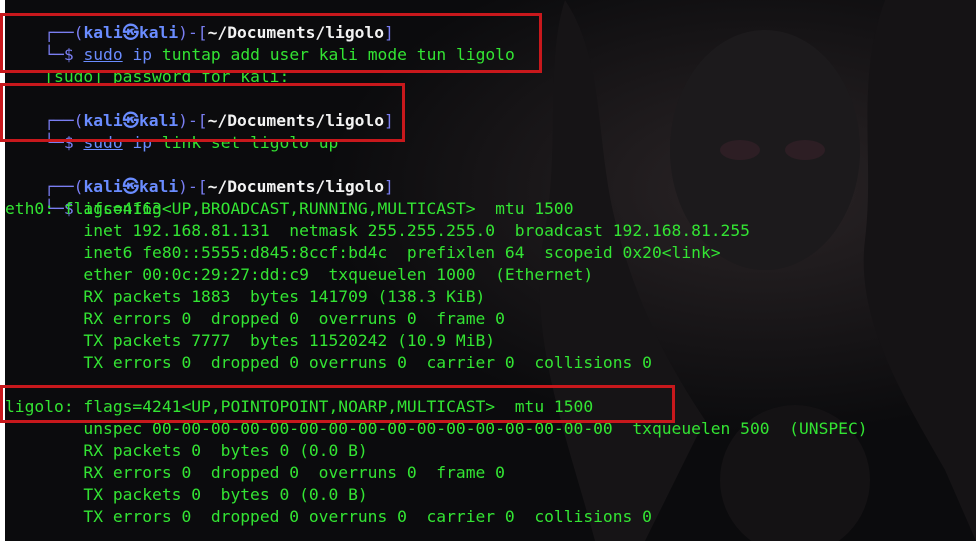  I want to click on ligolo-rx-packets-line: RX packets 0 bytes 0 (0.0 B), so click(186, 450).